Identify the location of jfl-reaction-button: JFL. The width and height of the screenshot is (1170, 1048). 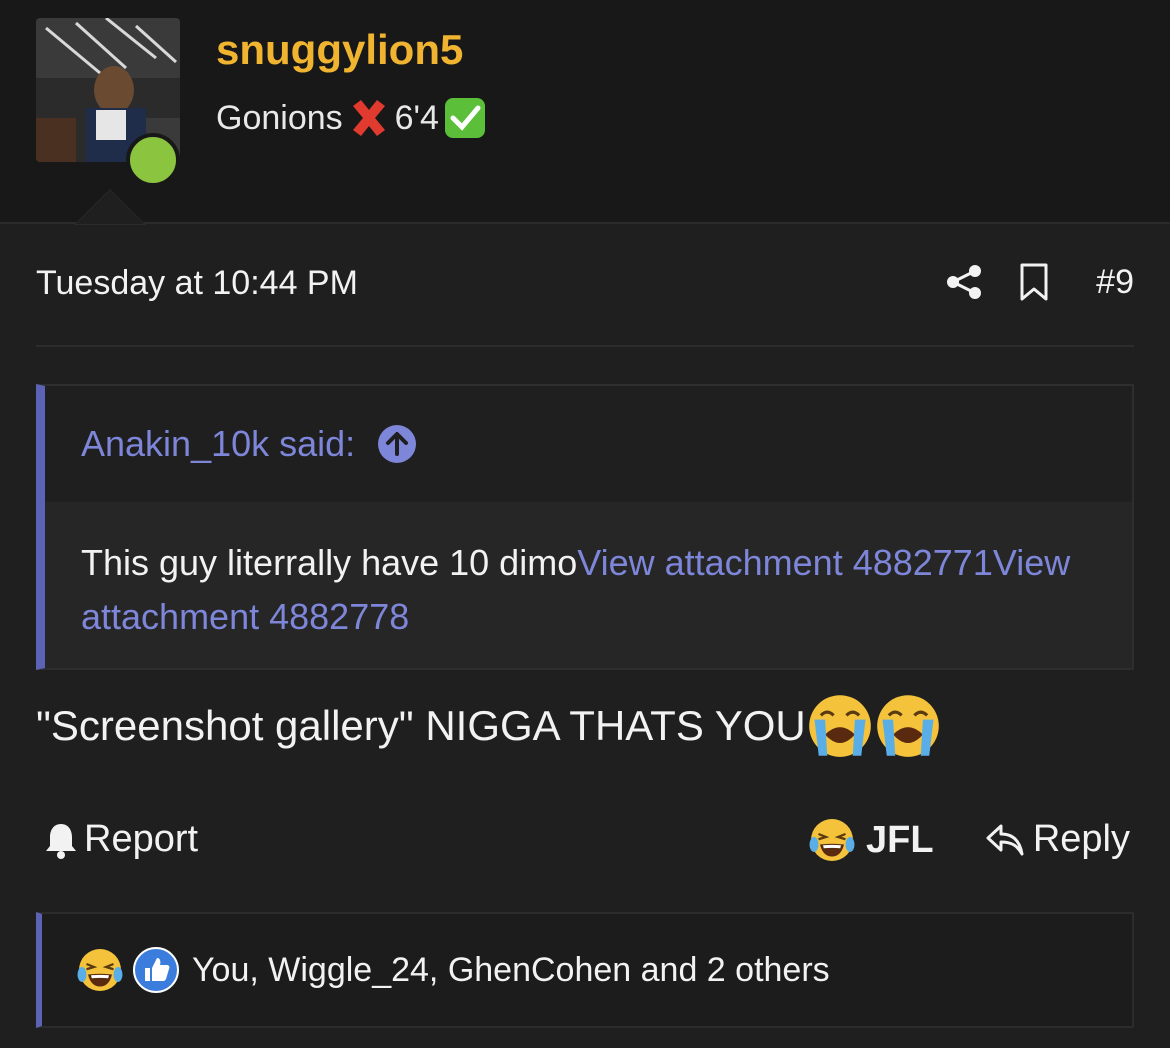
(871, 840).